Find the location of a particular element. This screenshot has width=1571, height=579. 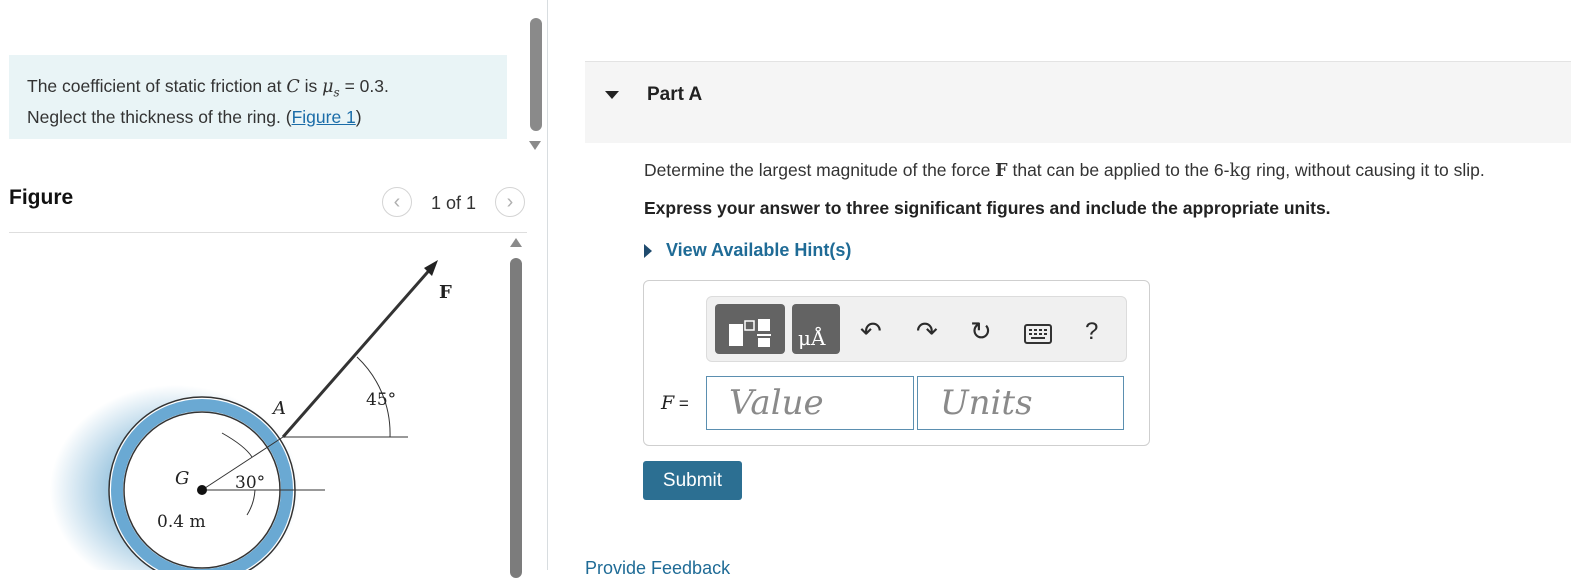

point-a-label: A is located at coordinates (278, 408).